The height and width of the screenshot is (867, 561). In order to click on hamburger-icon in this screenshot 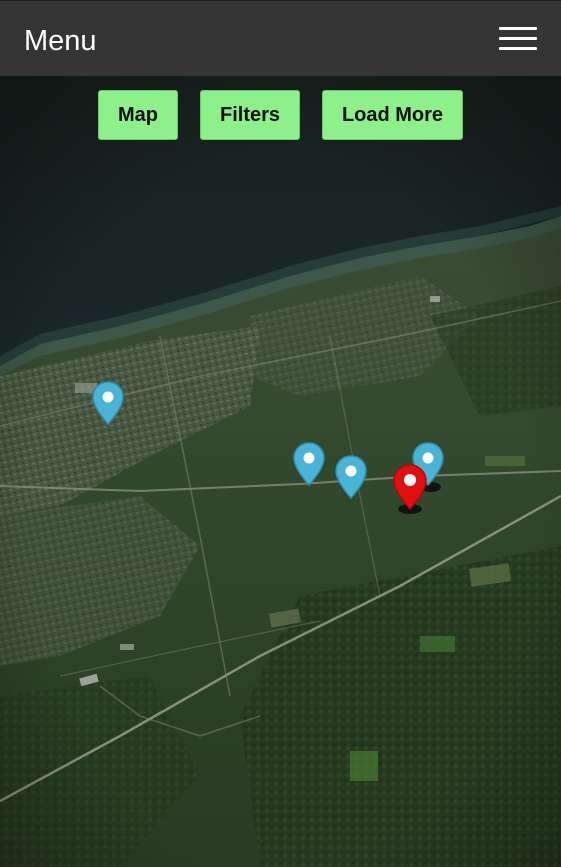, I will do `click(518, 39)`.